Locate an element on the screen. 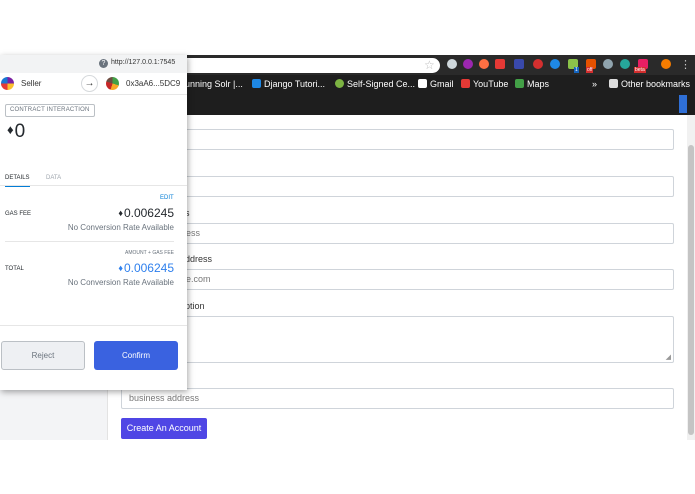 The width and height of the screenshot is (695, 494). folder-icon is located at coordinates (613, 83).